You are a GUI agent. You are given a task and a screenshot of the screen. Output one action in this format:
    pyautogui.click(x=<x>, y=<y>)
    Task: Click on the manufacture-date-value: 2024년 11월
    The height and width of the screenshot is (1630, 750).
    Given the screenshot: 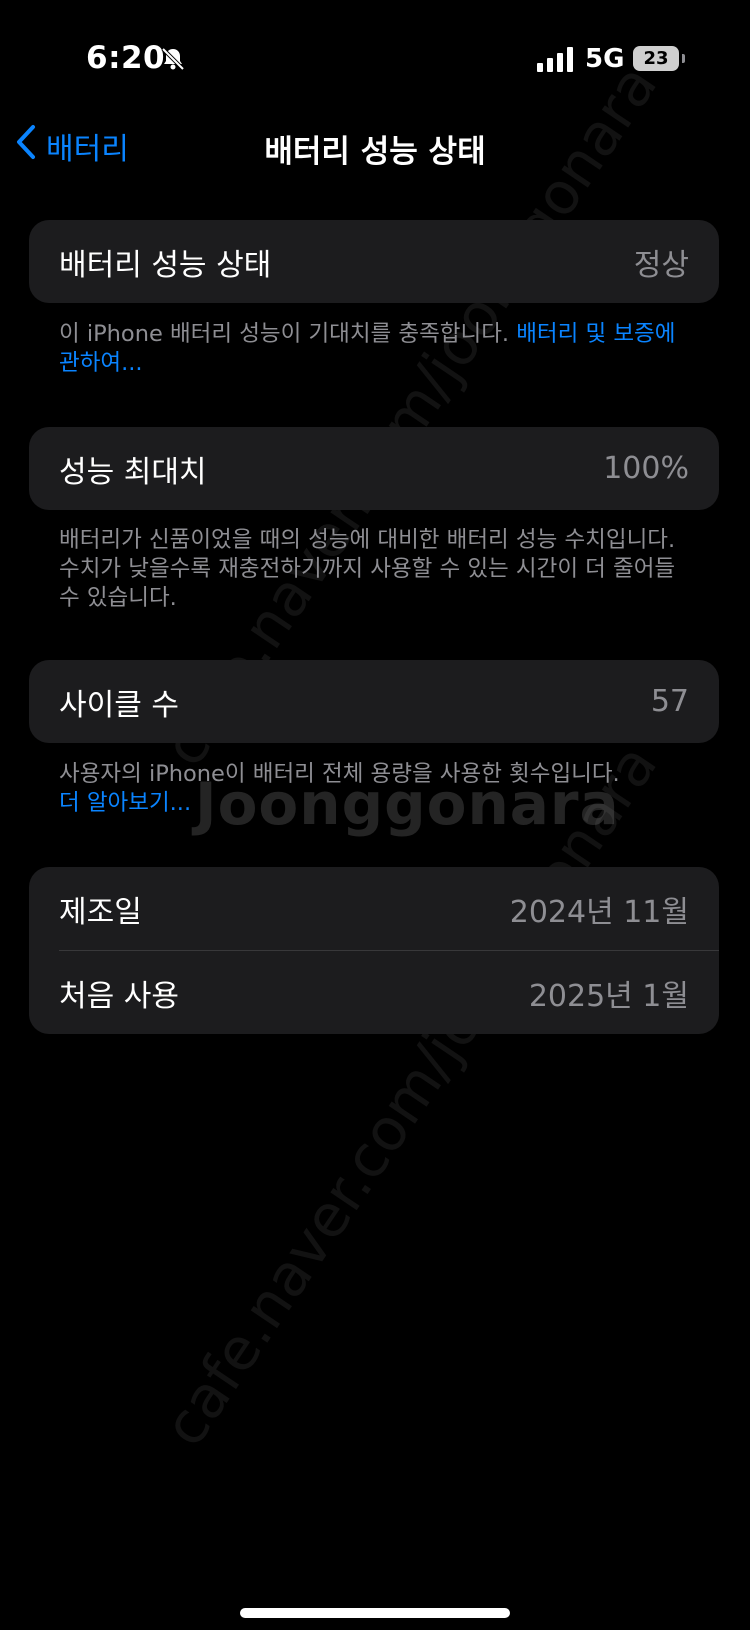 What is the action you would take?
    pyautogui.click(x=599, y=912)
    